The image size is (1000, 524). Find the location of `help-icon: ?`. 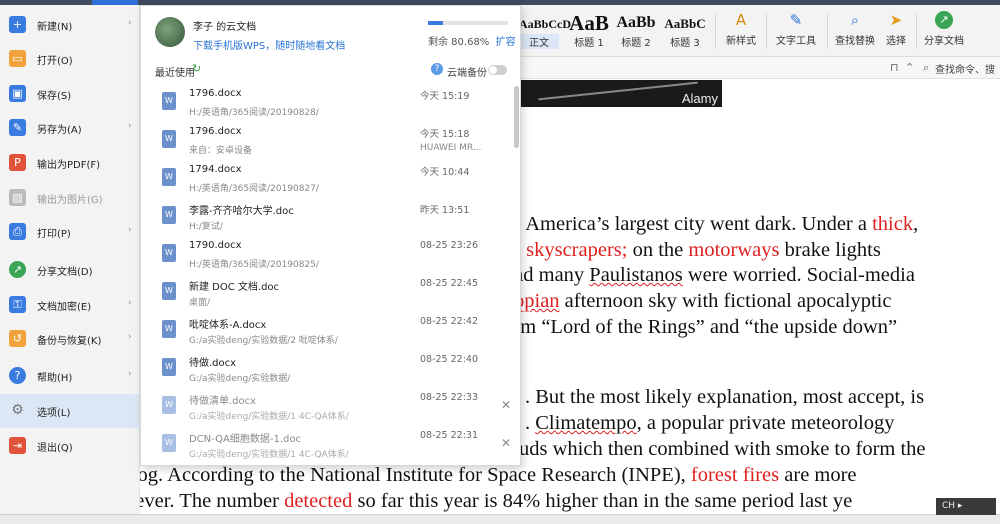

help-icon: ? is located at coordinates (17, 375).